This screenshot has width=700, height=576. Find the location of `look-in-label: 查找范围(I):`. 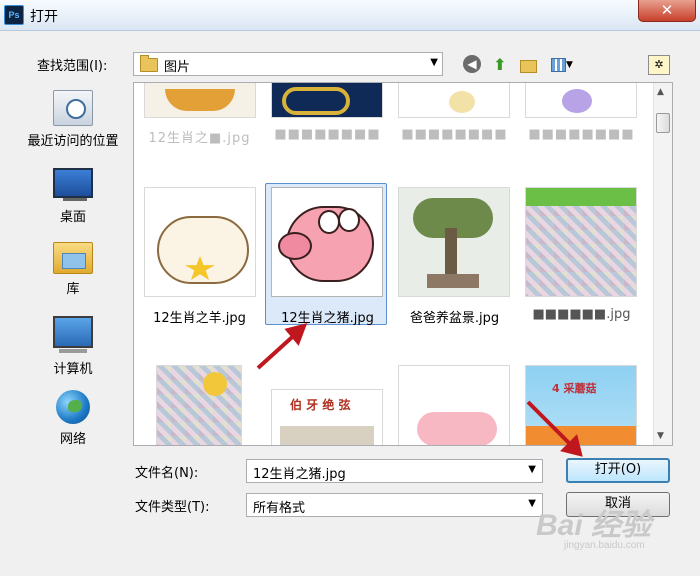

look-in-label: 查找范围(I): is located at coordinates (72, 66).